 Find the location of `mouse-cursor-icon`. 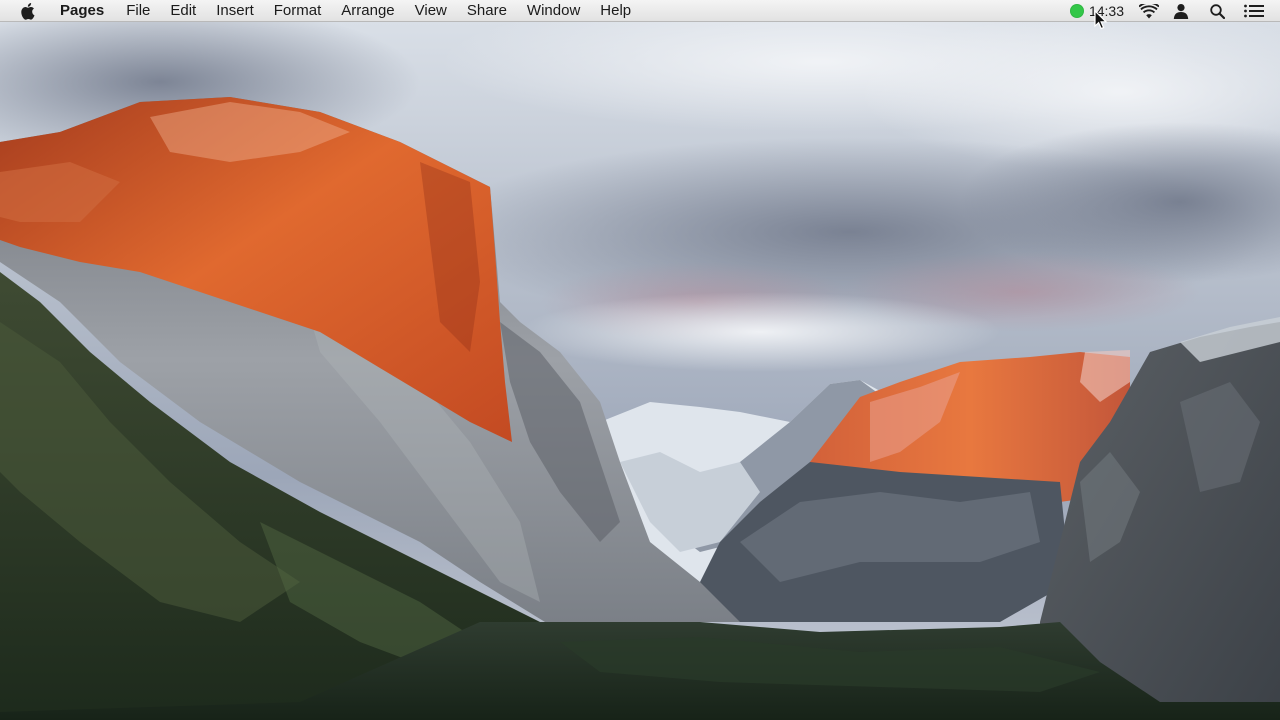

mouse-cursor-icon is located at coordinates (1101, 19).